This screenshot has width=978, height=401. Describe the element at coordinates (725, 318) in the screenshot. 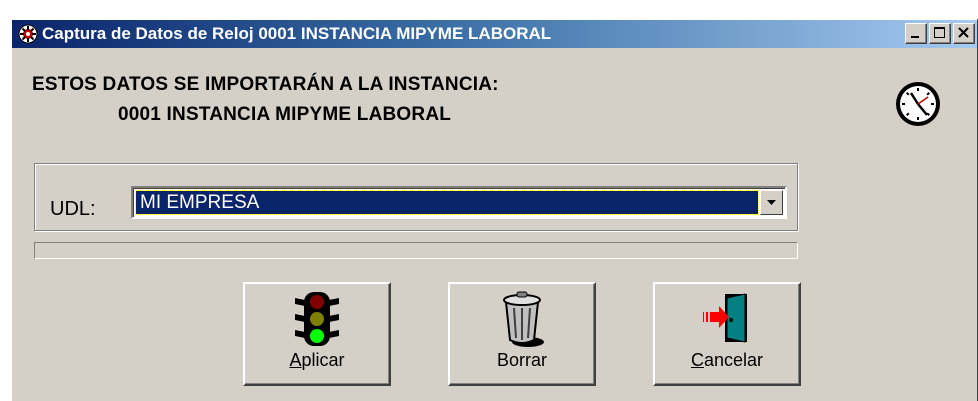

I see `exit-door-icon` at that location.